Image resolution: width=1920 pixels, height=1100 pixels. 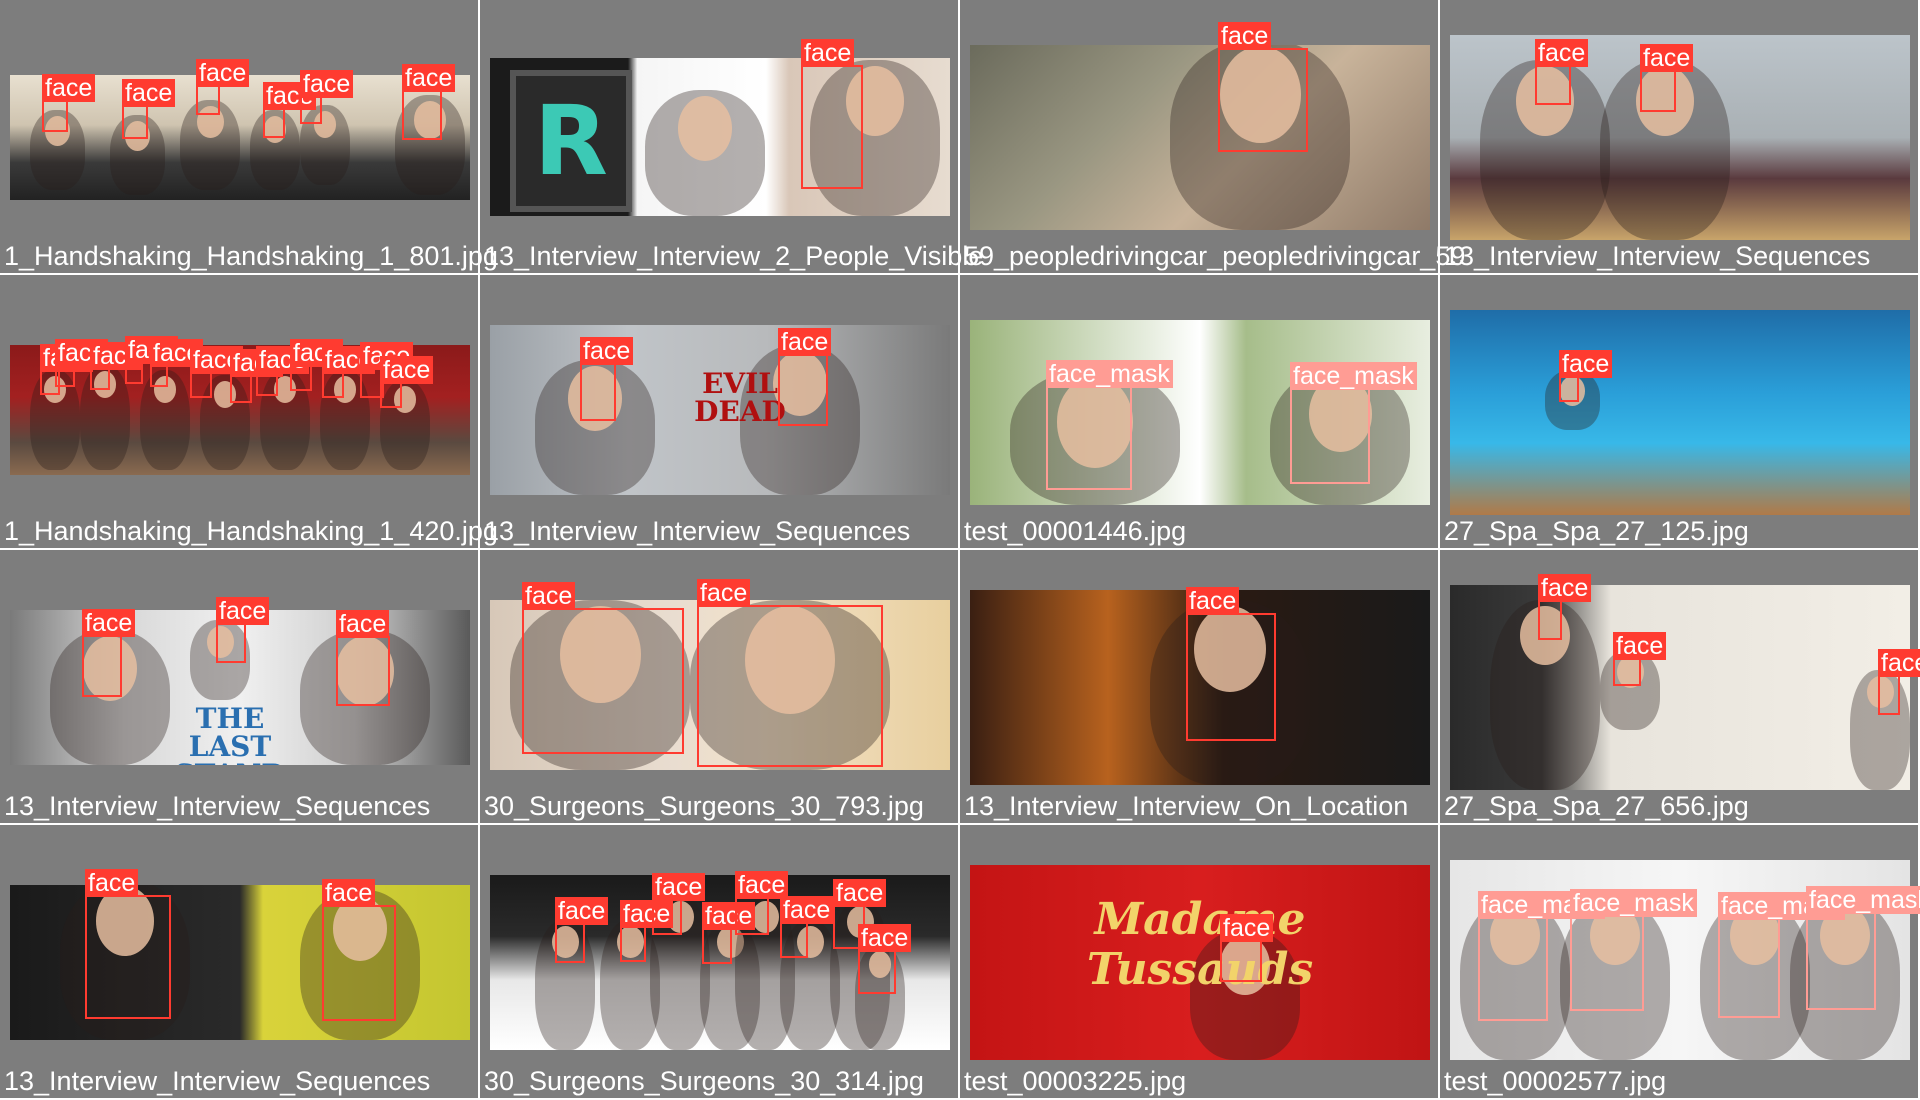 I want to click on image-filename: 30_Surgeons_Surgeons_30_793.jpg, so click(x=704, y=806).